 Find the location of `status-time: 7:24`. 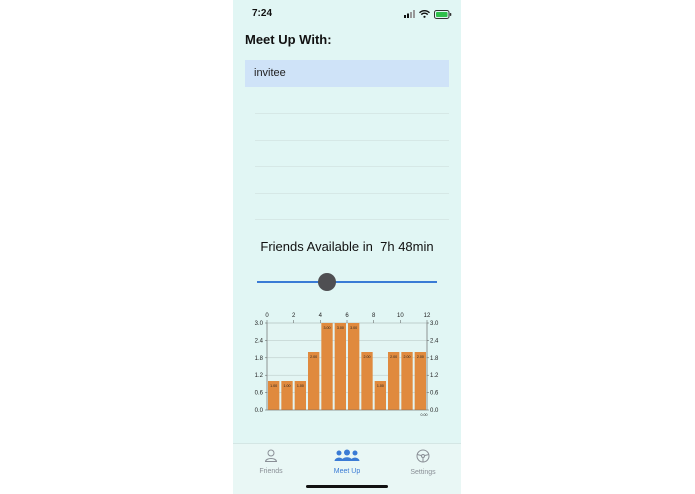

status-time: 7:24 is located at coordinates (262, 13).